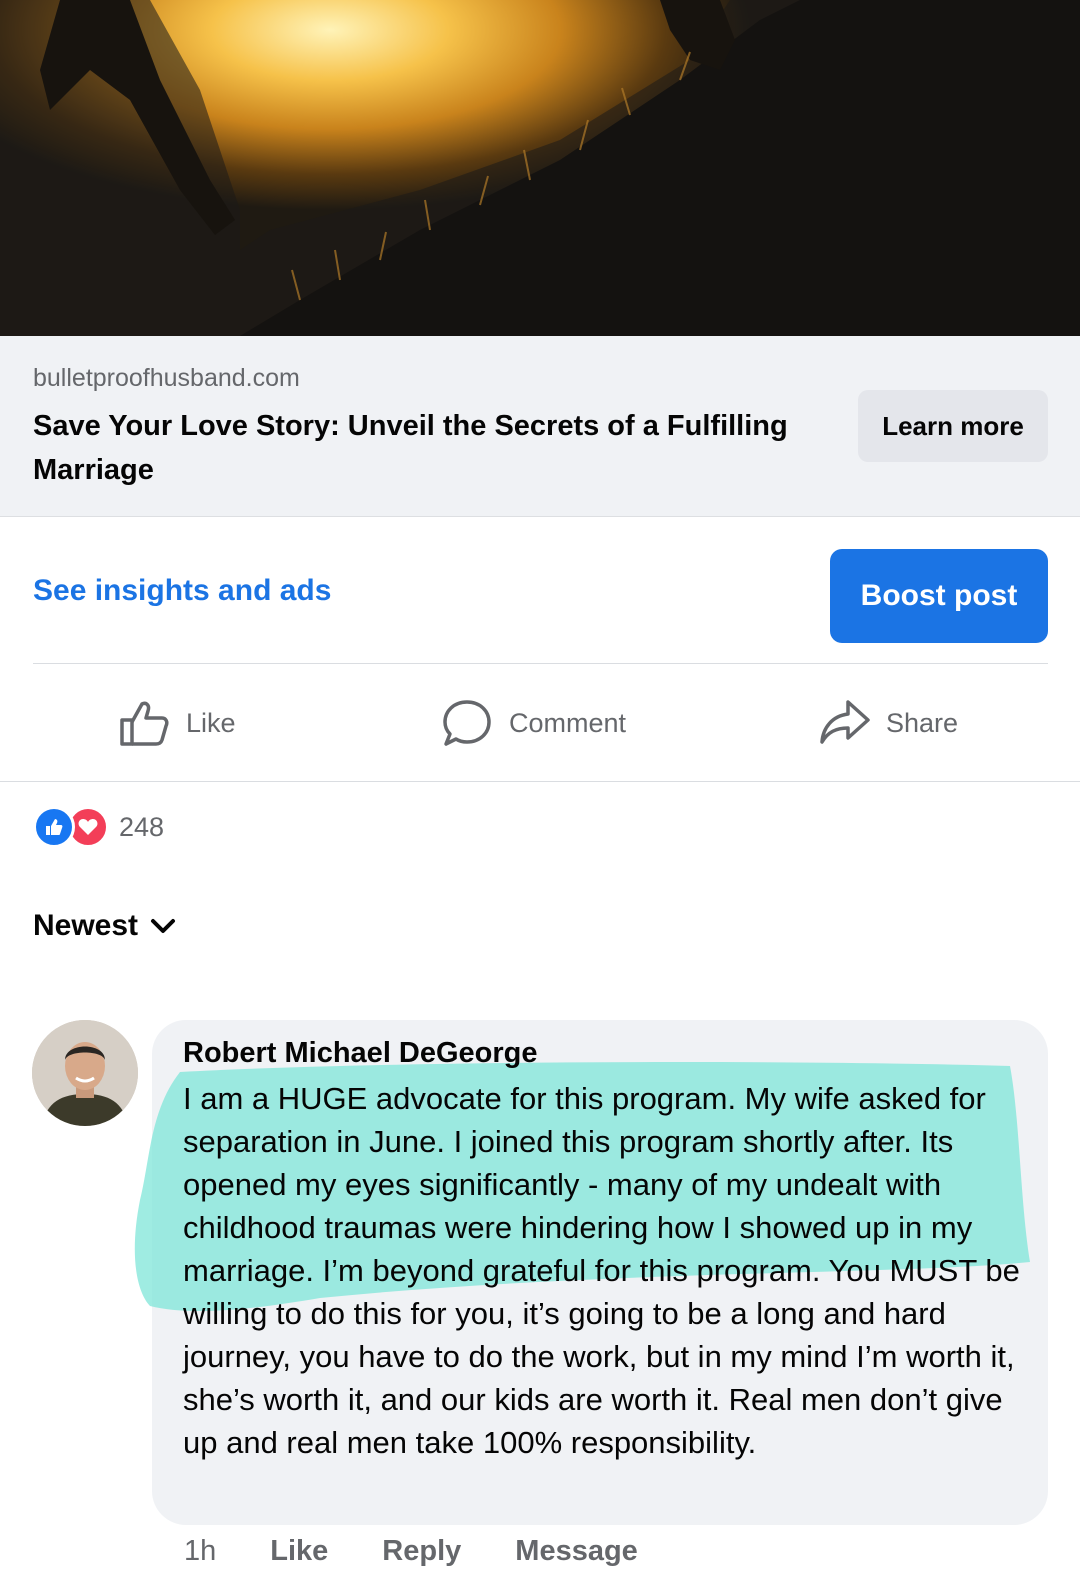 The width and height of the screenshot is (1080, 1594). What do you see at coordinates (421, 1551) in the screenshot?
I see `comment-reply-button: Reply` at bounding box center [421, 1551].